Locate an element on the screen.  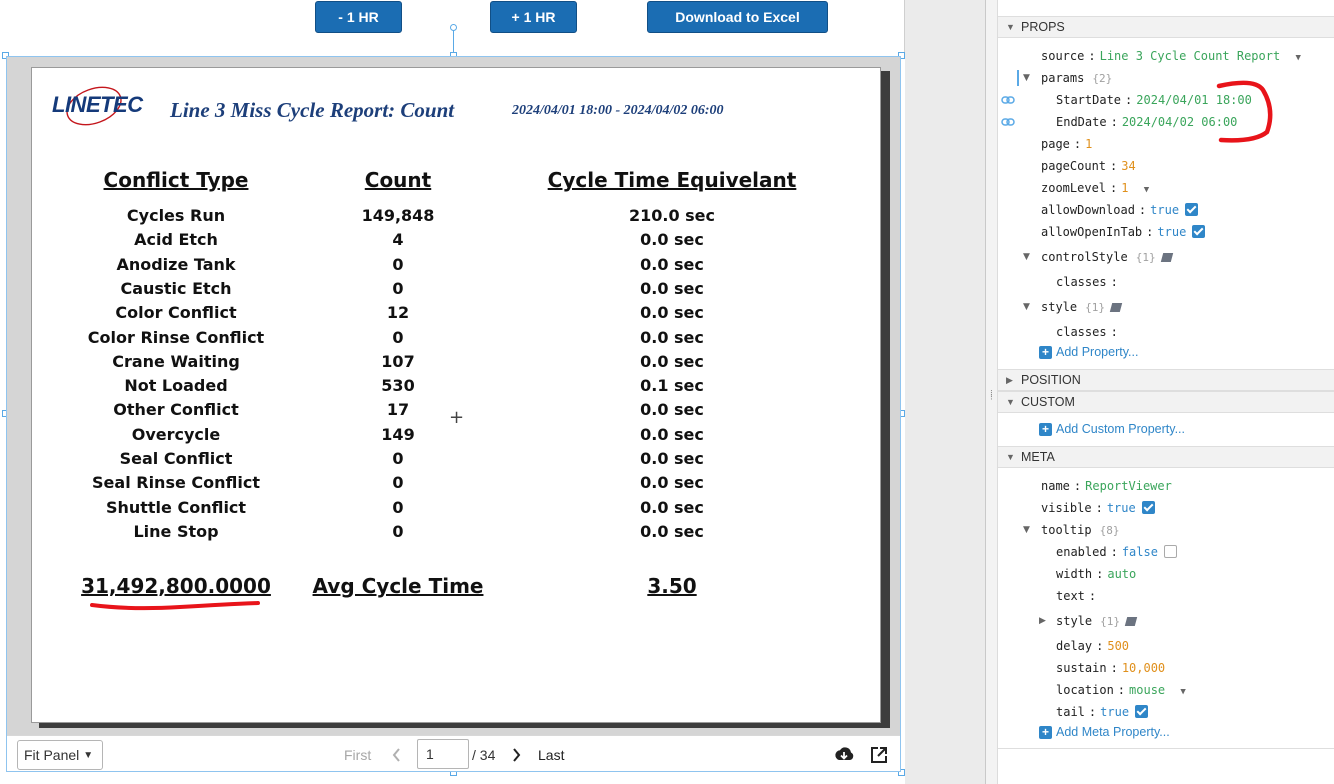
meta-name: name: ReportViewer is located at coordinates (1106, 486).